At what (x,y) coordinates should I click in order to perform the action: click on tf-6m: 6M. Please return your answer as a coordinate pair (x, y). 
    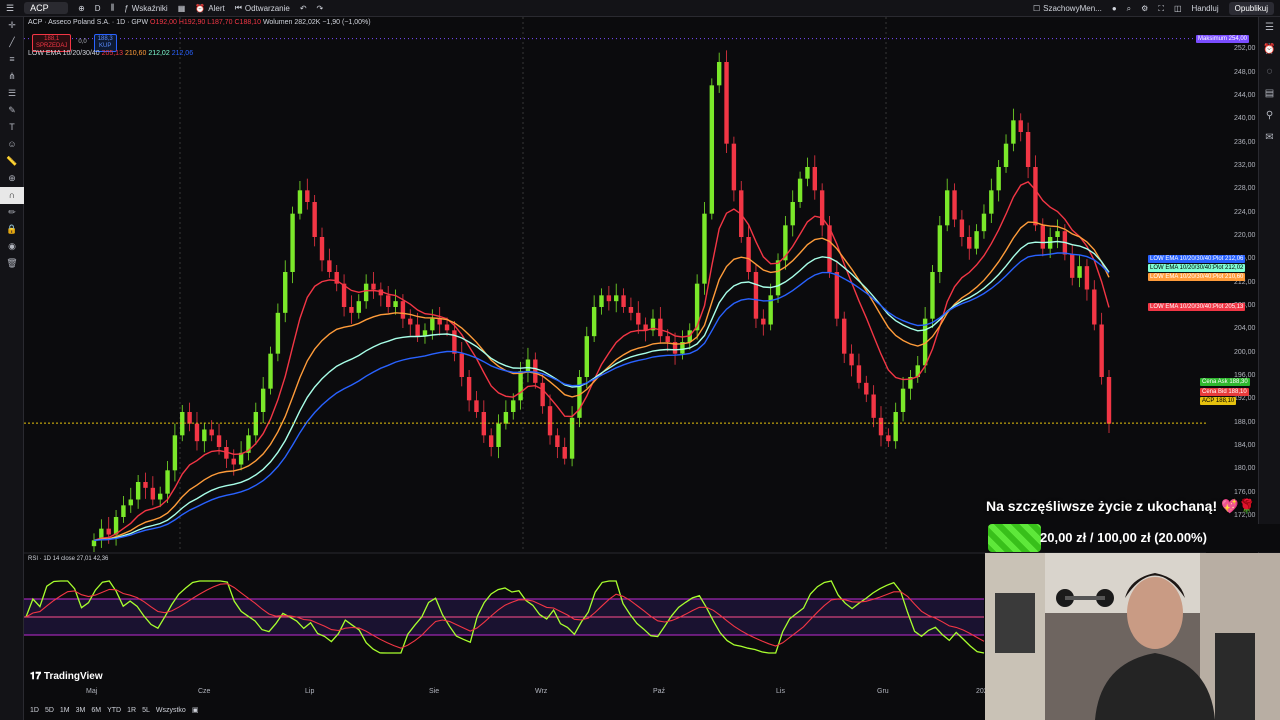
    Looking at the image, I should click on (96, 710).